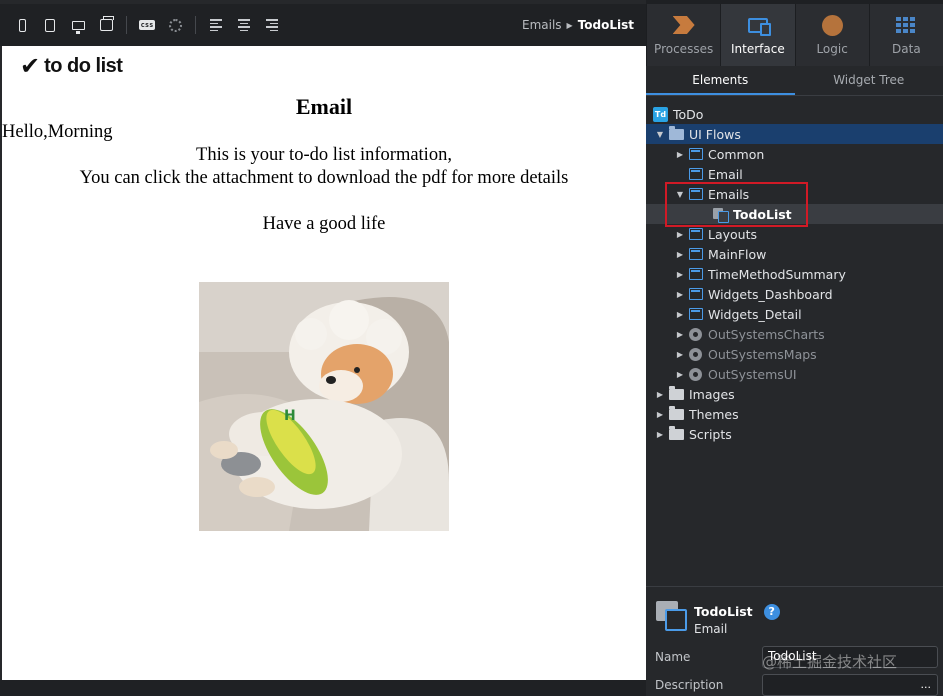 The height and width of the screenshot is (696, 943). Describe the element at coordinates (794, 234) in the screenshot. I see `tree-item-layouts: ▶ Layouts` at that location.